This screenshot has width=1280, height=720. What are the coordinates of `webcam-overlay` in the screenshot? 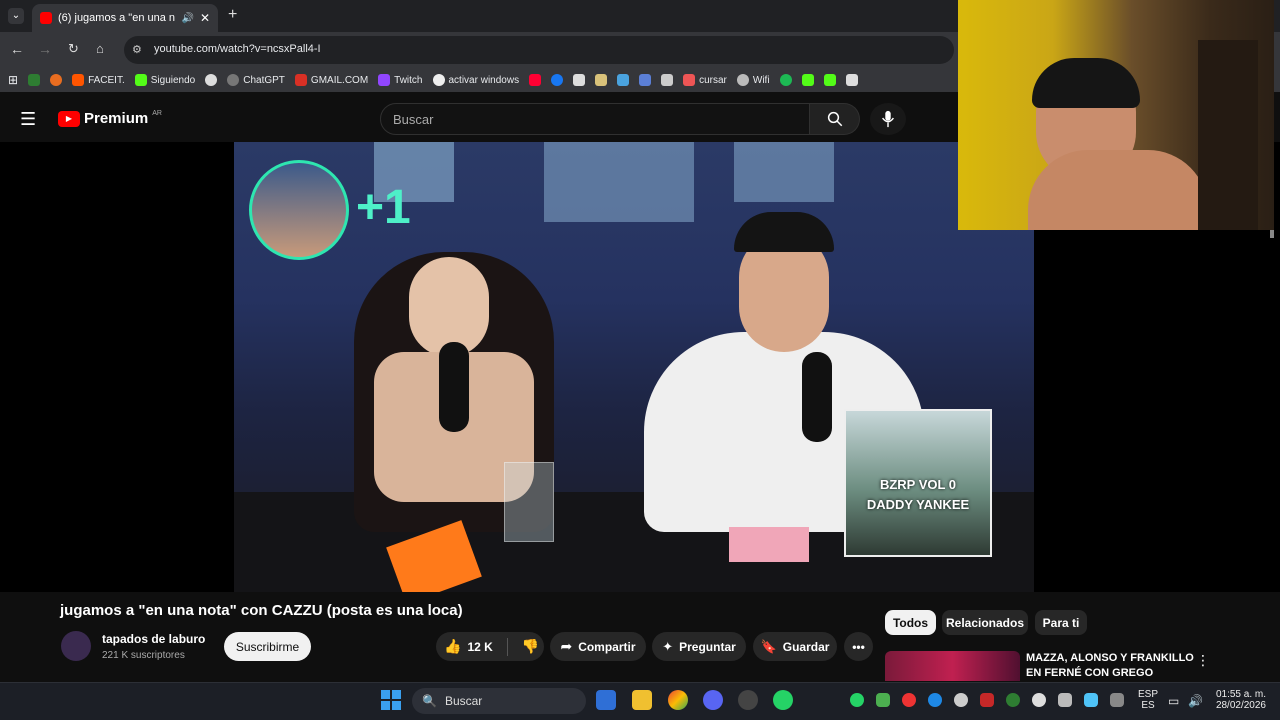 It's located at (1116, 115).